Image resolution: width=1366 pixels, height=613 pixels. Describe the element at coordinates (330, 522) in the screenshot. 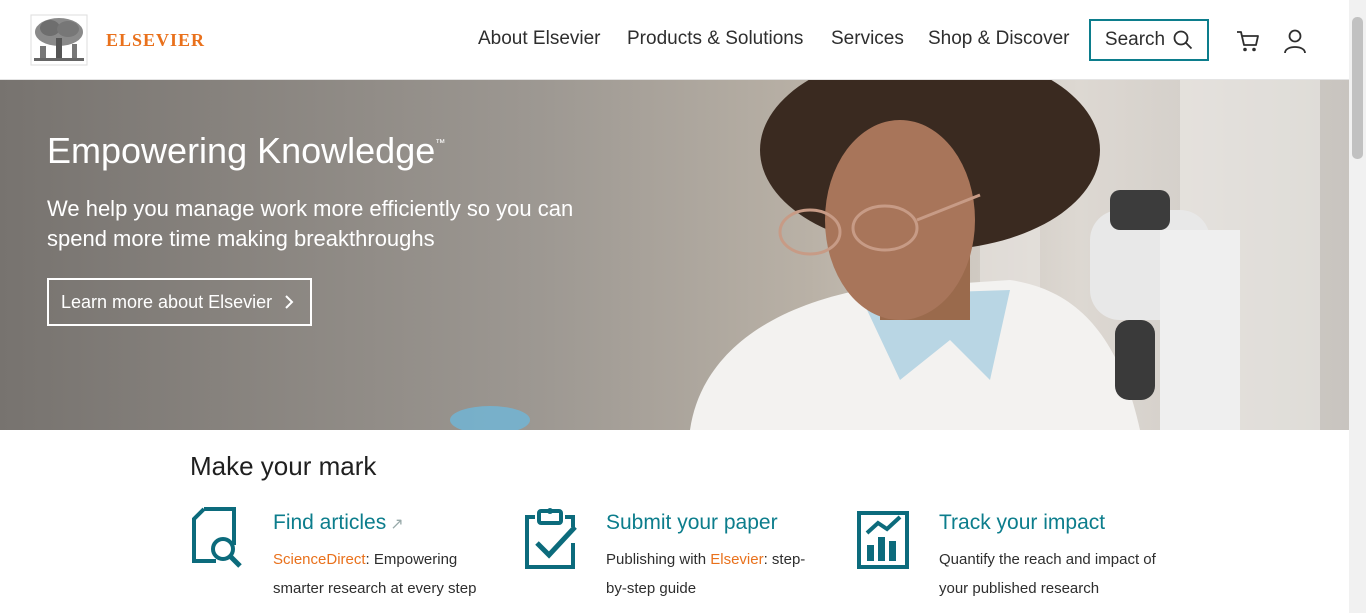

I see `find-articles-title: Find articles` at that location.